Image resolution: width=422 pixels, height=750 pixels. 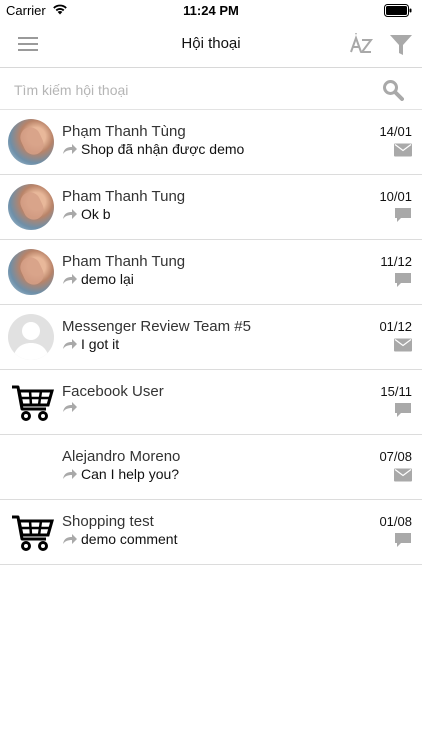 What do you see at coordinates (124, 131) in the screenshot?
I see `contact-name: Phạm Thanh Tùng` at bounding box center [124, 131].